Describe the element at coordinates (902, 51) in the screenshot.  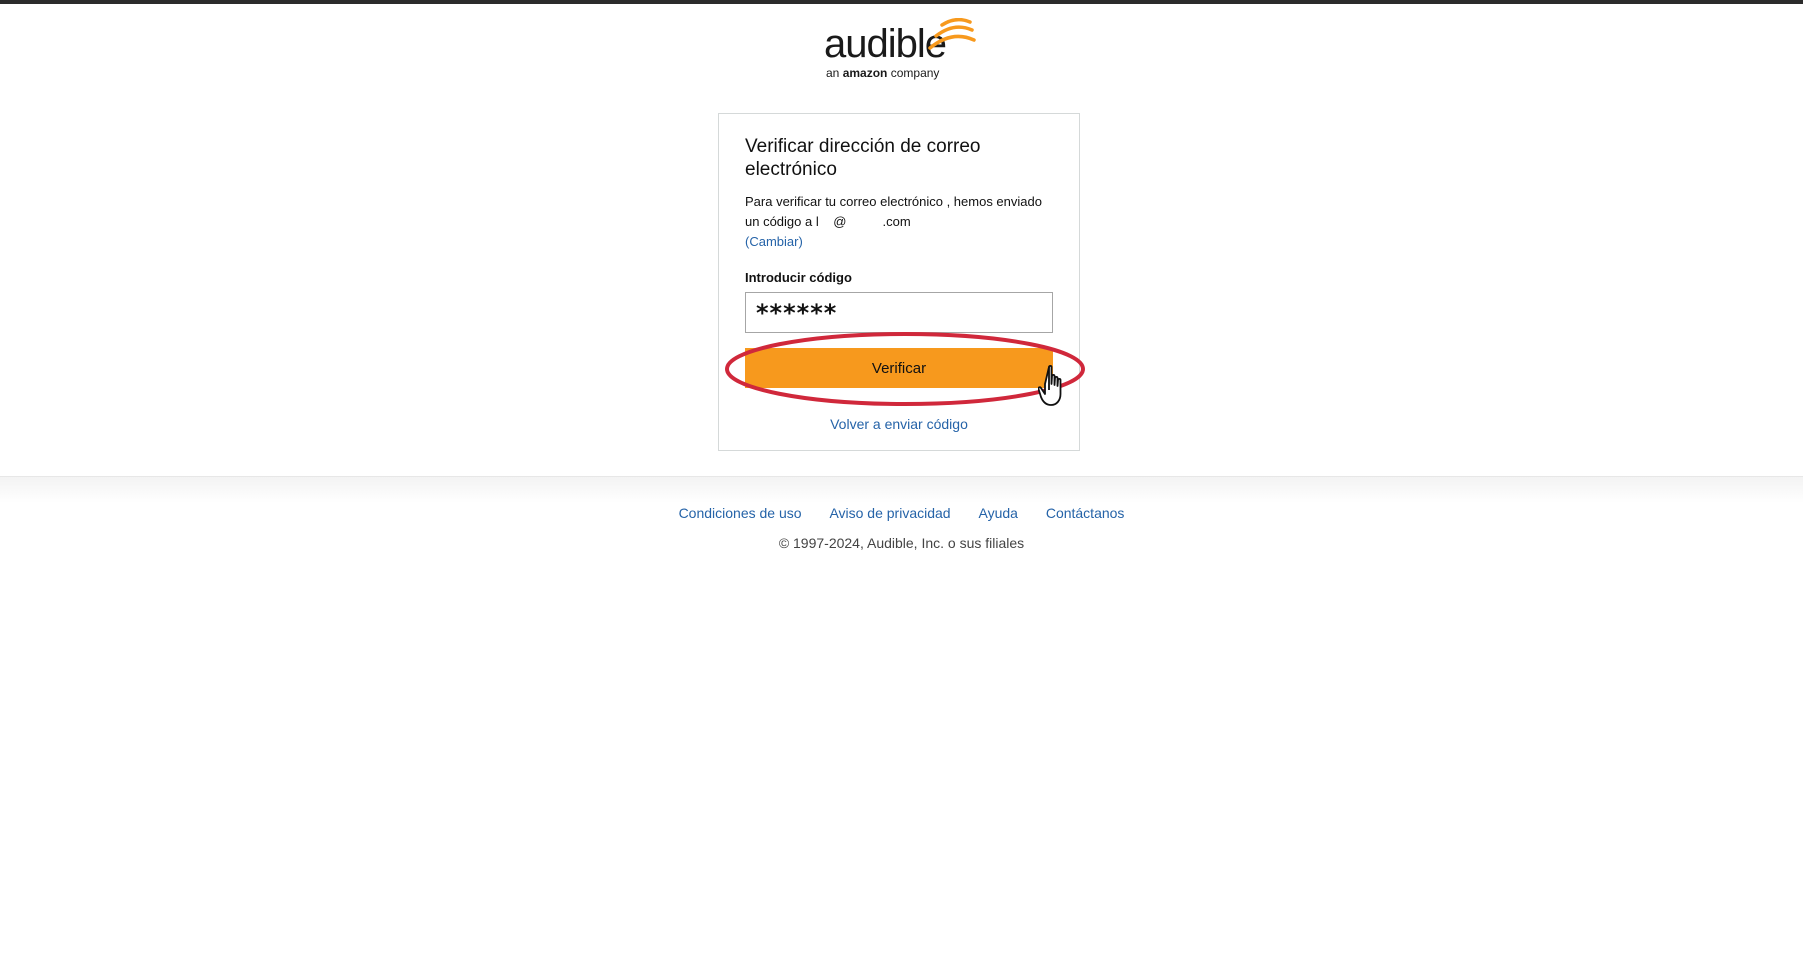
I see `audible-logo: audible an amazon company` at that location.